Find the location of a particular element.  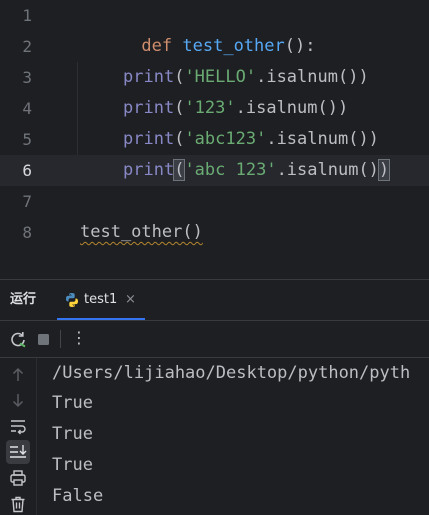

string-literal: 'abc 123' is located at coordinates (230, 170).